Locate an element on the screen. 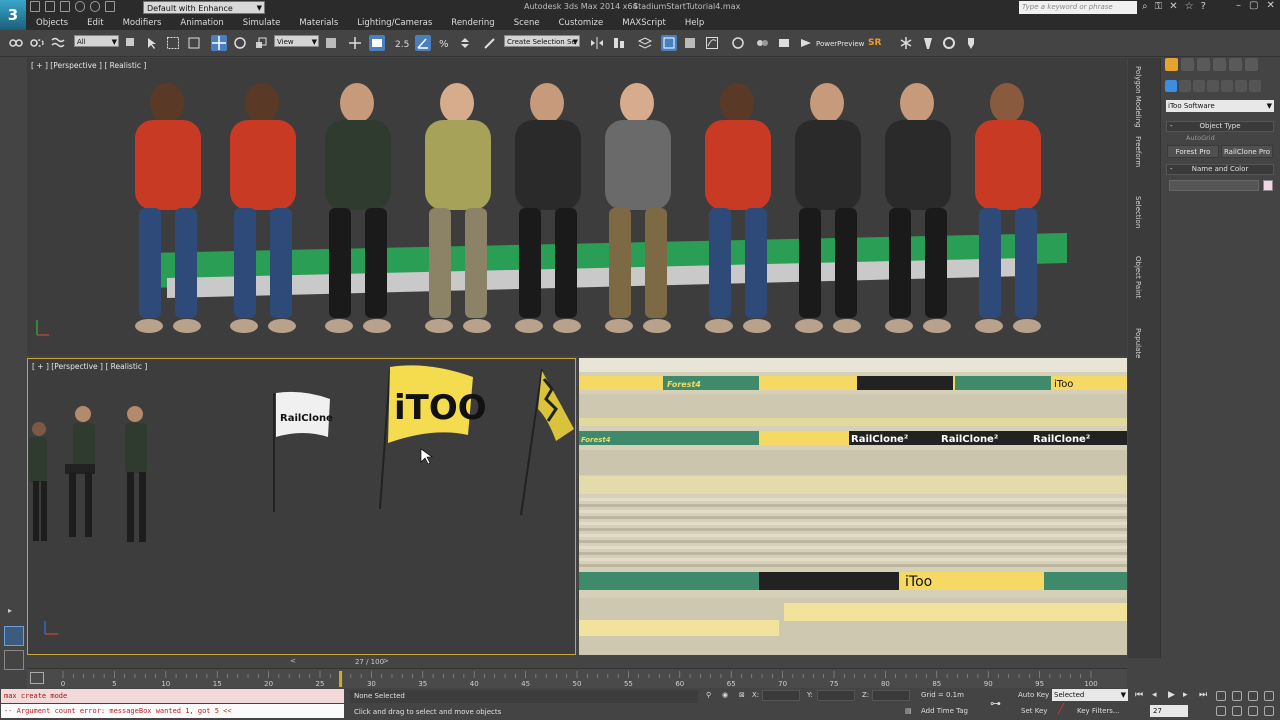  forest-pro-button: Forest Pro is located at coordinates (1193, 151).